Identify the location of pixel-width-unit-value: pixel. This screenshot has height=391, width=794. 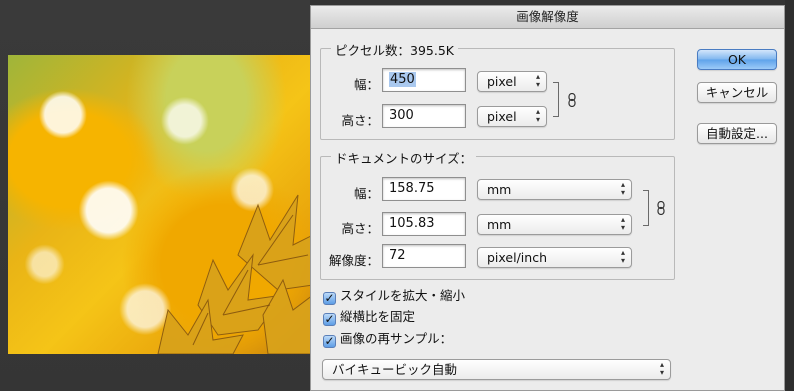
(502, 81).